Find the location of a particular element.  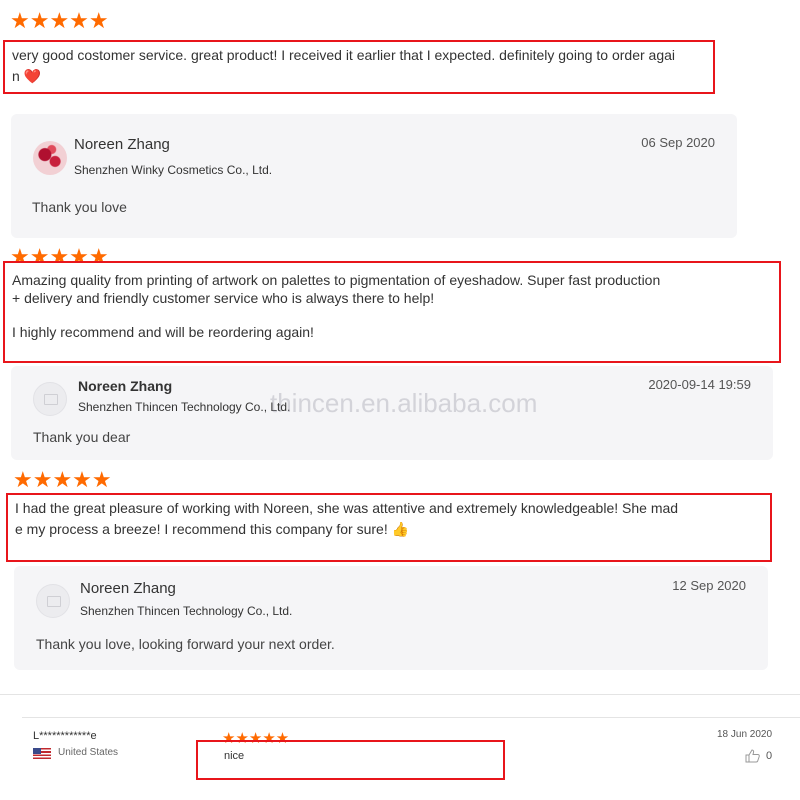

reviewer-name: L************e is located at coordinates (65, 736).